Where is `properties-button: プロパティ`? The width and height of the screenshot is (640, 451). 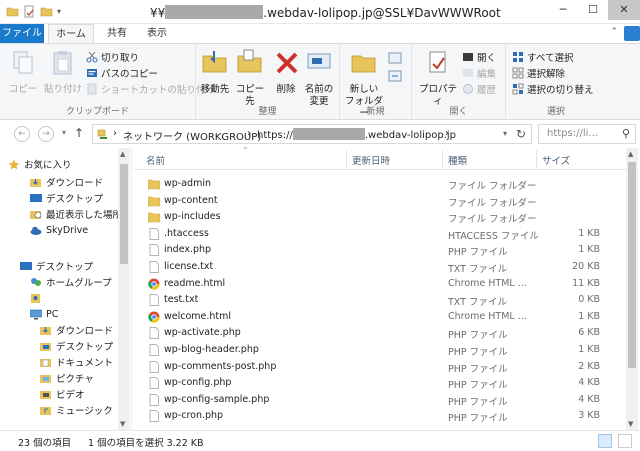
properties-button: プロパティ is located at coordinates (438, 78).